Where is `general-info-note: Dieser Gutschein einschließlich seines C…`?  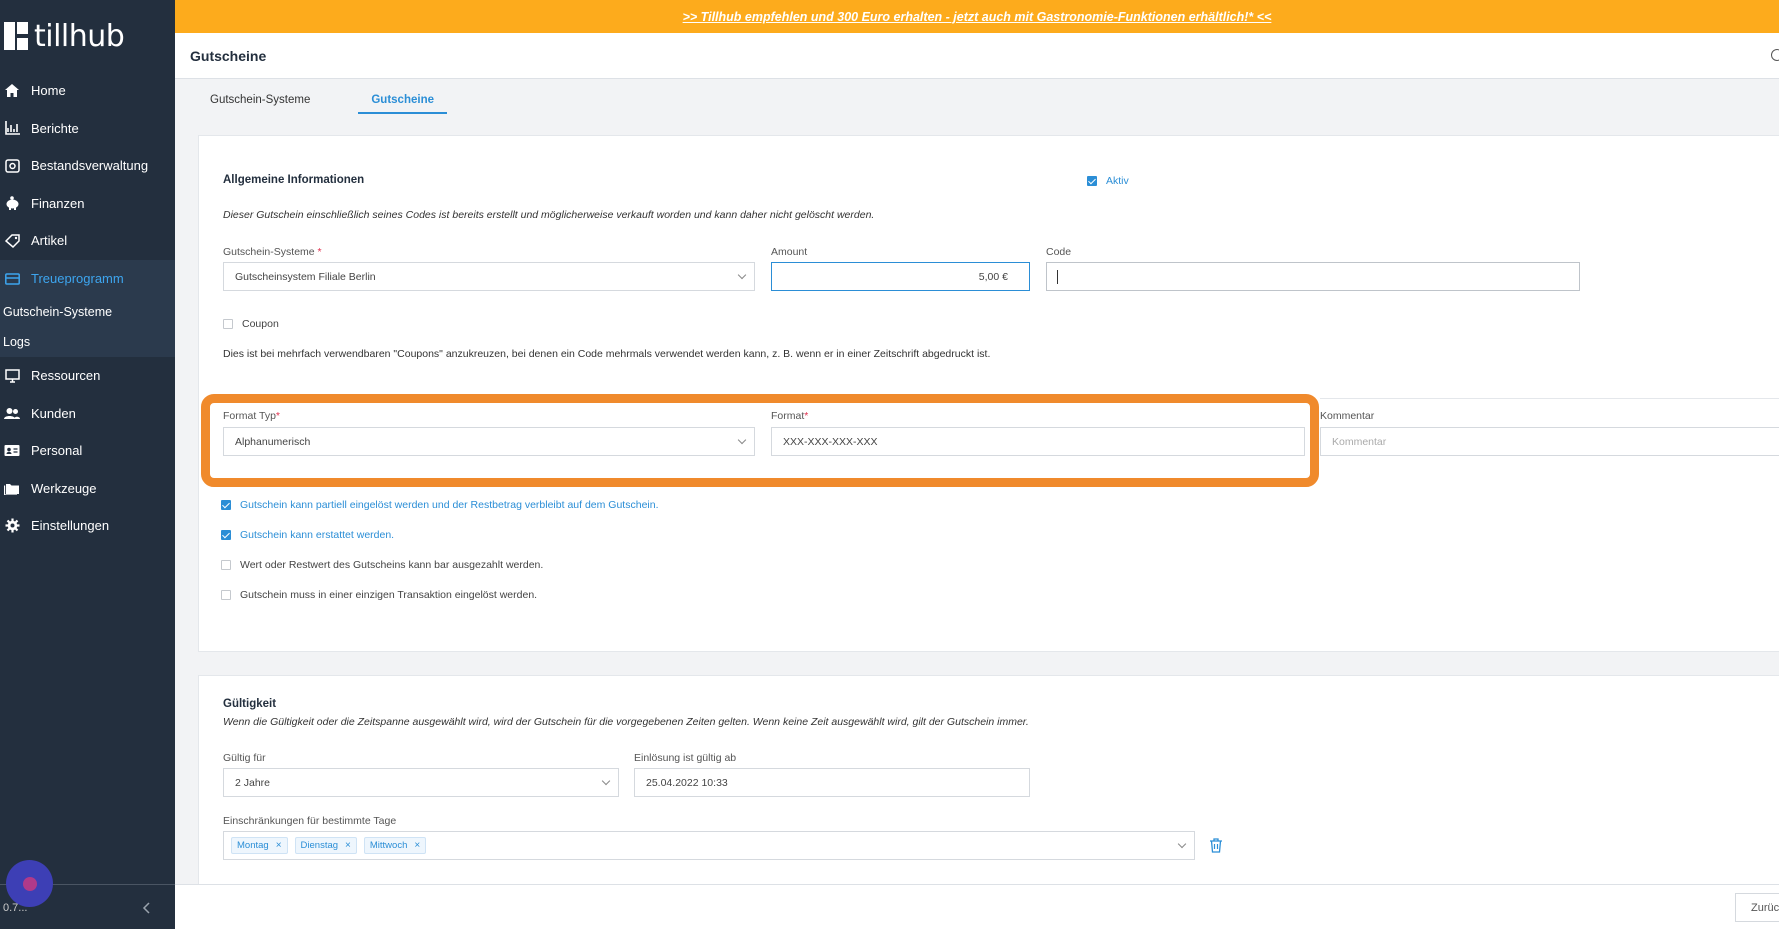
general-info-note: Dieser Gutschein einschließlich seines C… is located at coordinates (549, 215).